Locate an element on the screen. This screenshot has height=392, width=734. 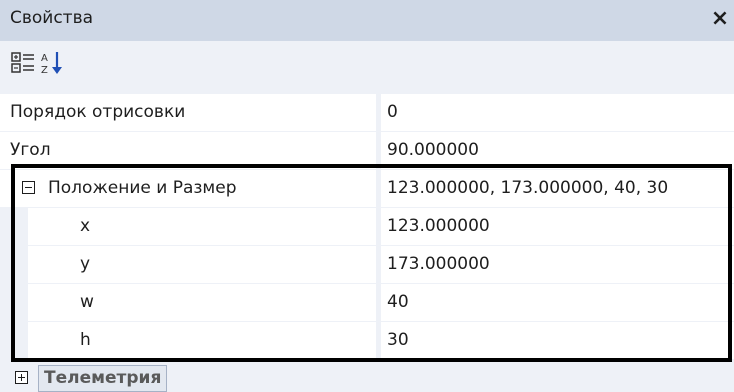
property-name: Порядок отрисовки is located at coordinates (188, 112).